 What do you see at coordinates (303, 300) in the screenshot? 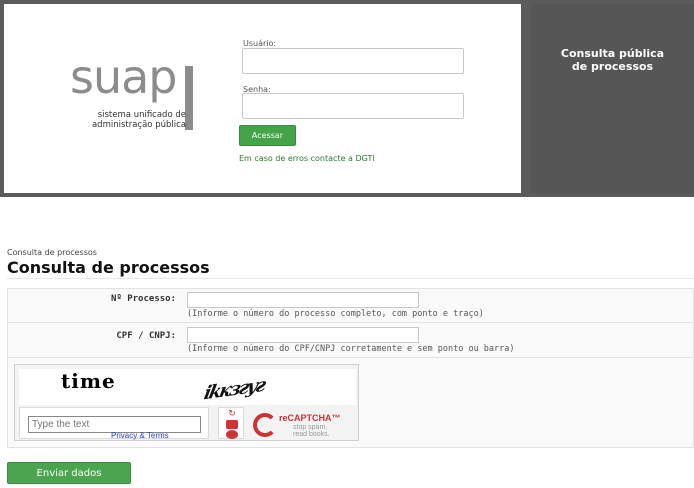
I see `process-number-input` at bounding box center [303, 300].